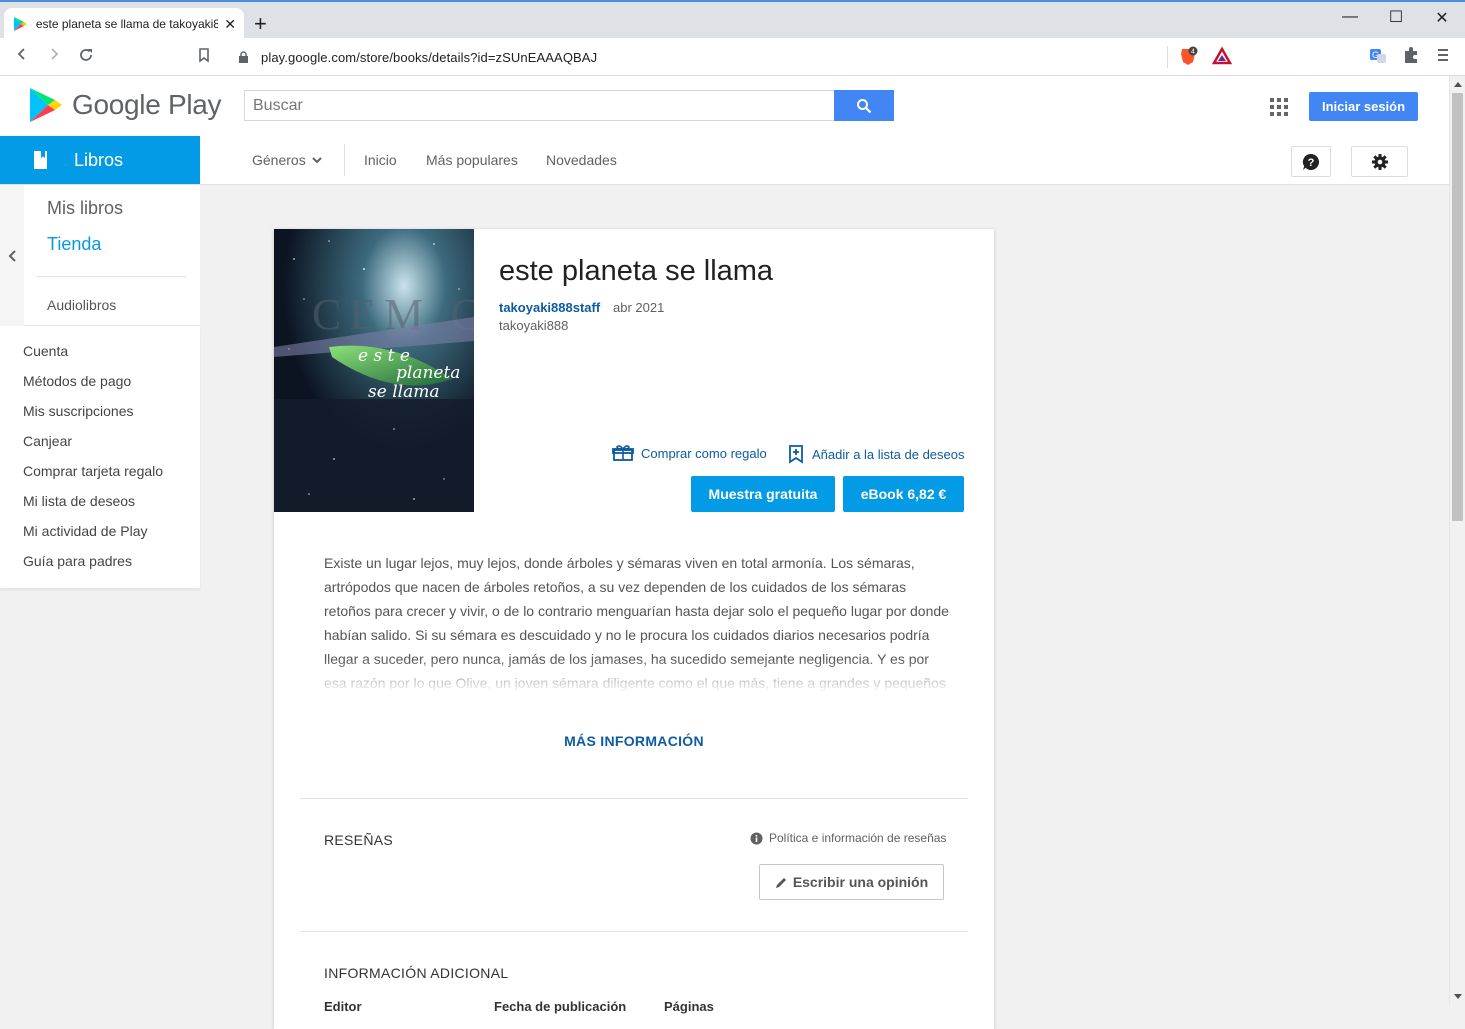 The height and width of the screenshot is (1029, 1465). What do you see at coordinates (81, 305) in the screenshot?
I see `sidebar-audiobooks: Audiolibros` at bounding box center [81, 305].